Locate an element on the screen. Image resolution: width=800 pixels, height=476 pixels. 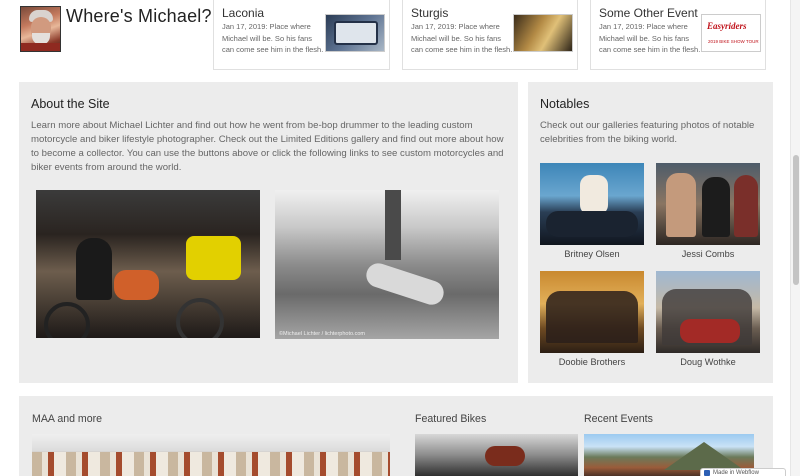
notable-caption: Jessi Combs is located at coordinates (708, 254).